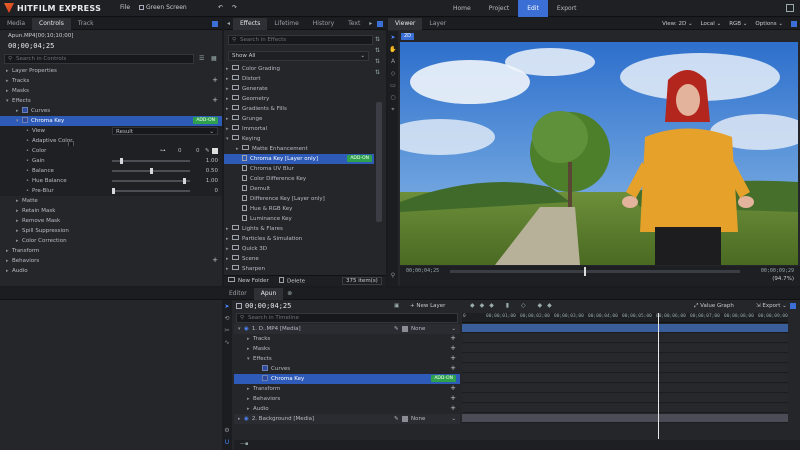 Image resolution: width=800 pixels, height=450 pixels. Describe the element at coordinates (738, 24) in the screenshot. I see `channel-dropdown: RGB ⌄` at that location.